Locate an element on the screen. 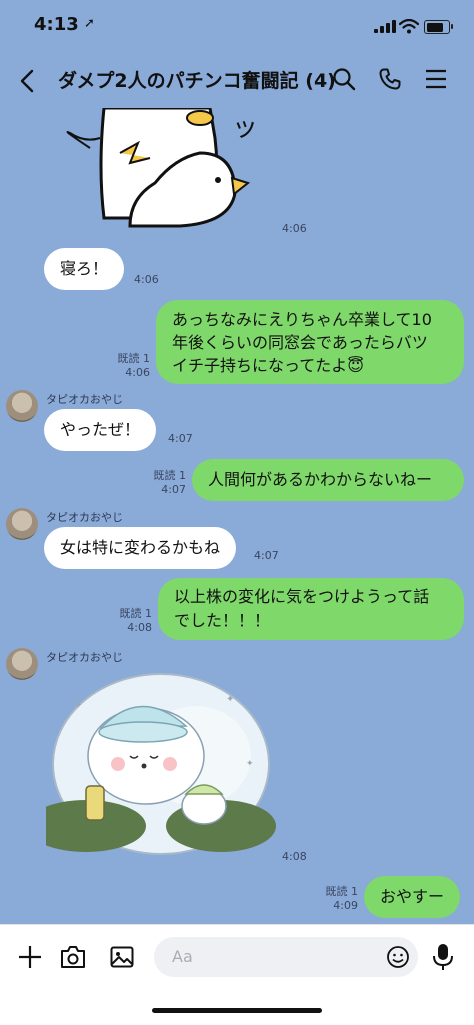 The image size is (474, 1025). message-input is located at coordinates (286, 957).